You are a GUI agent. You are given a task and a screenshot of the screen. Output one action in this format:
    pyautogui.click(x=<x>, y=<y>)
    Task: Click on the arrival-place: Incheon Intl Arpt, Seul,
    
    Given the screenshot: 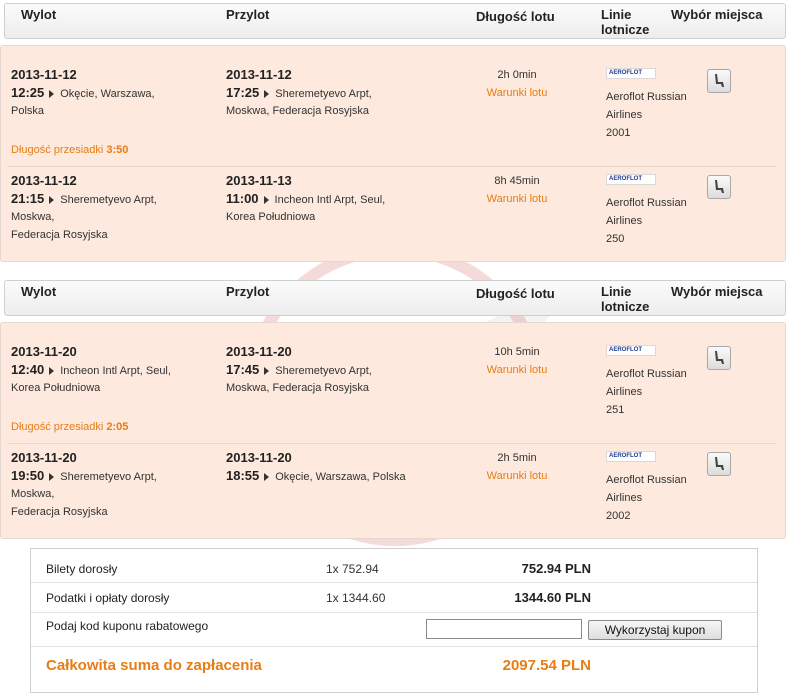 What is the action you would take?
    pyautogui.click(x=330, y=200)
    